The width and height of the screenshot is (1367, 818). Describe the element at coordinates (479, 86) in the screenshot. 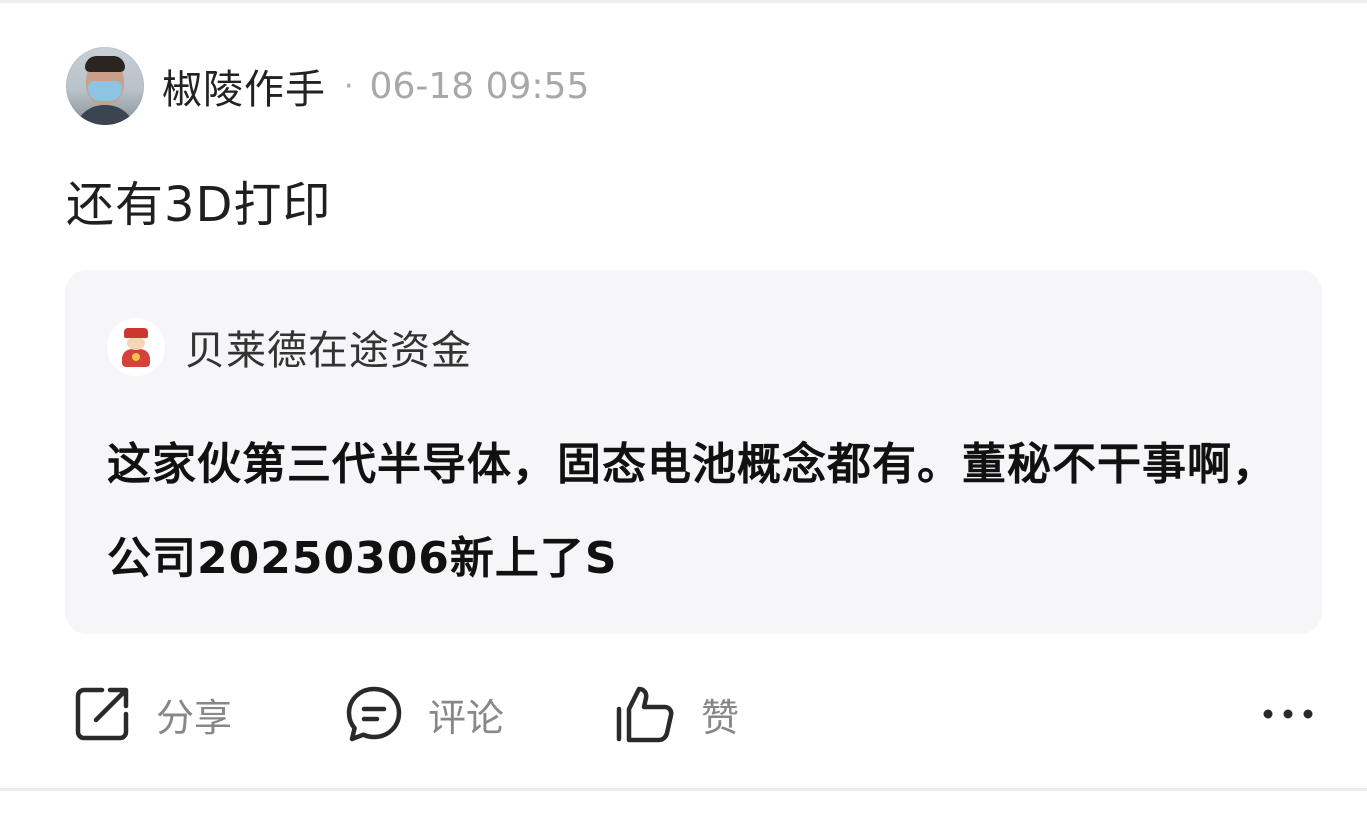

I see `post-timestamp: 06-18 09:55` at that location.